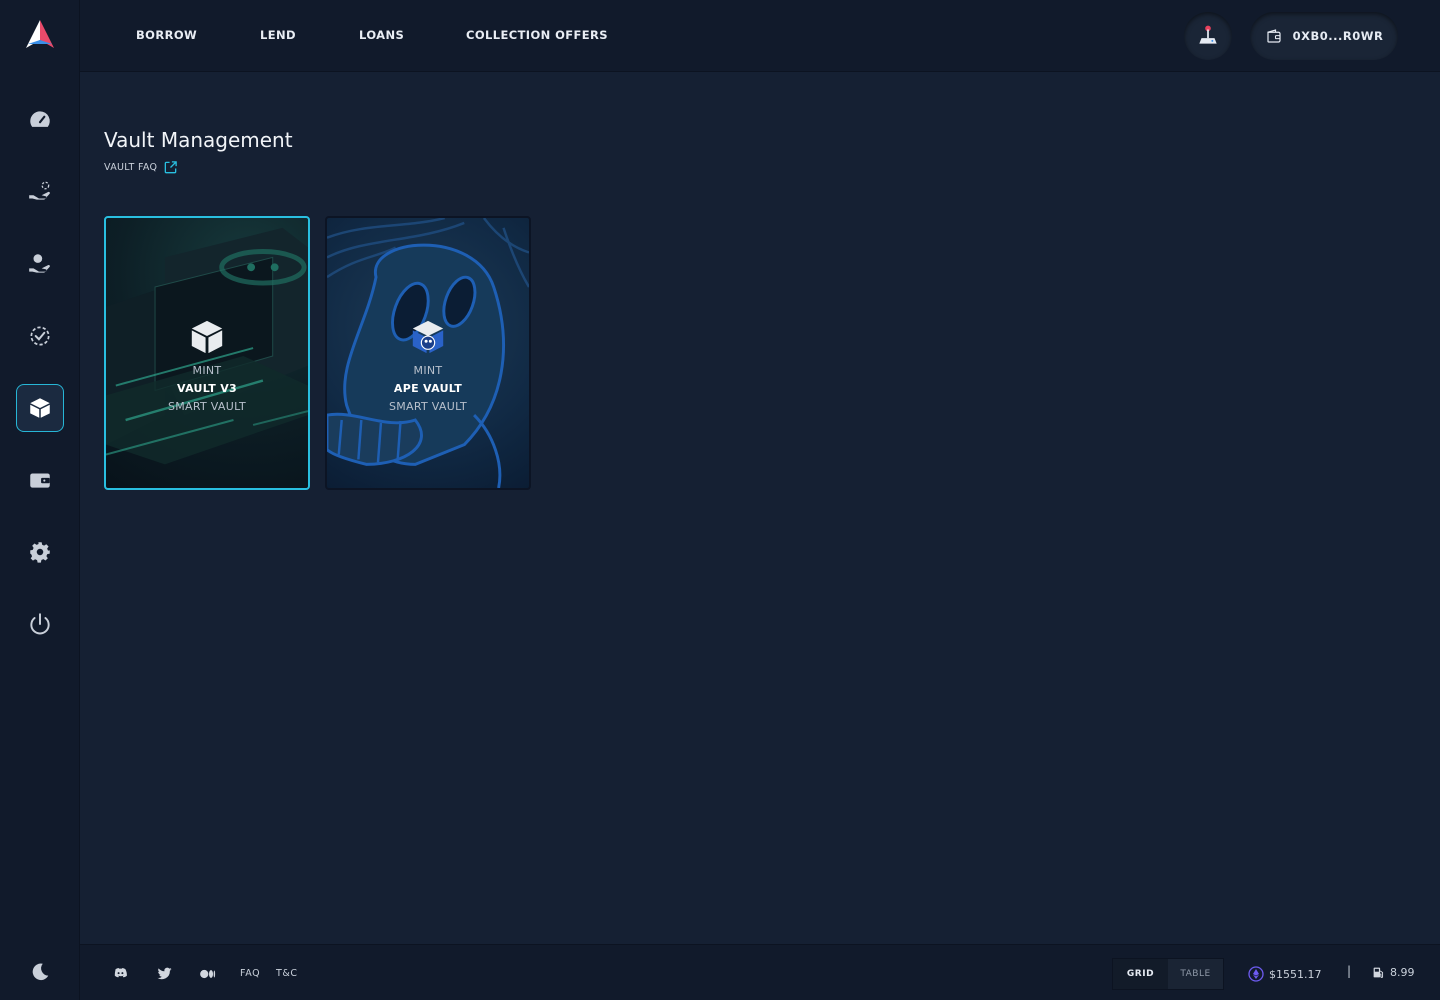 Image resolution: width=1440 pixels, height=1000 pixels. Describe the element at coordinates (537, 35) in the screenshot. I see `nav-link-collection-offers: COLLECTION OFFERS` at that location.